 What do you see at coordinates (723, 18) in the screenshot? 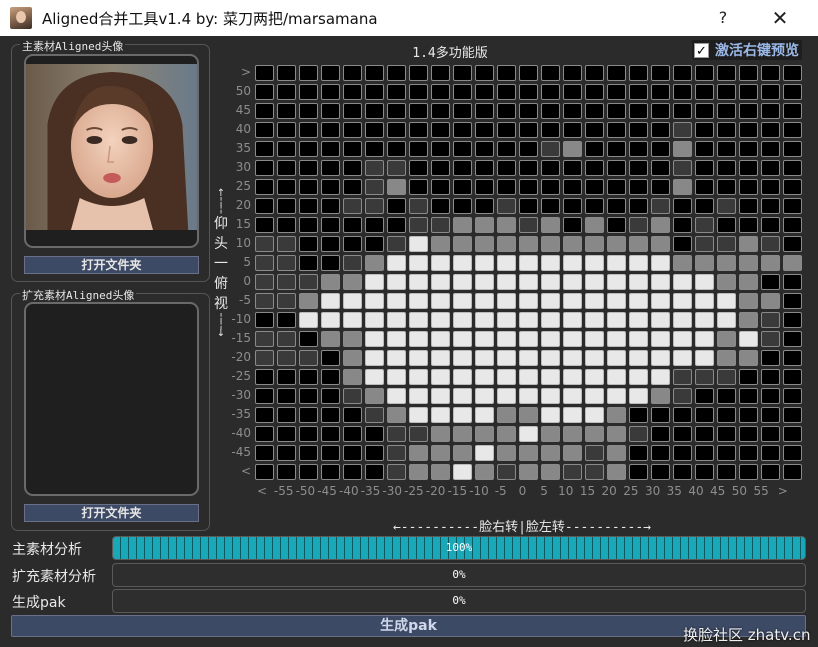
I see `help-button: ?` at bounding box center [723, 18].